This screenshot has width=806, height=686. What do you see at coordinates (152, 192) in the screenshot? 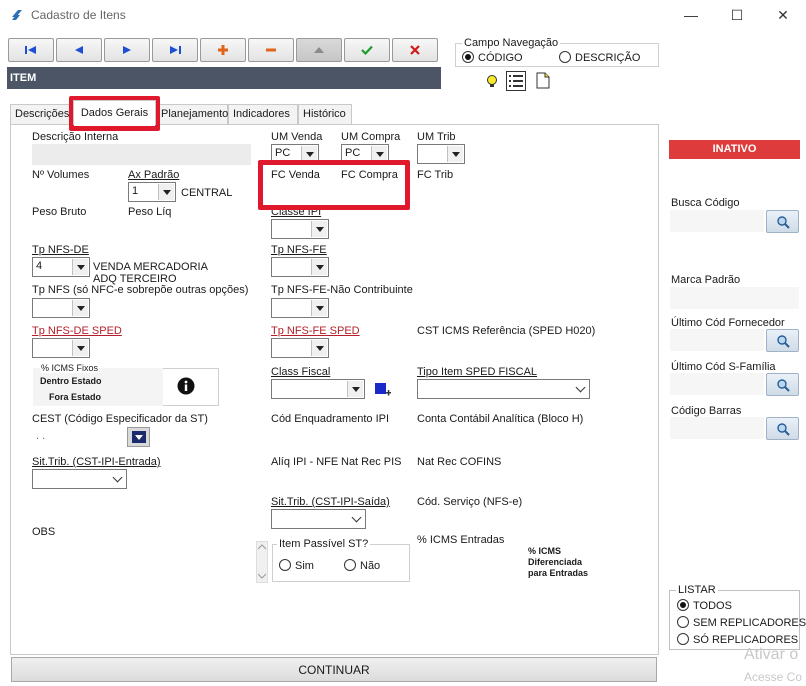
I see `ax-padrao-select: 1` at bounding box center [152, 192].